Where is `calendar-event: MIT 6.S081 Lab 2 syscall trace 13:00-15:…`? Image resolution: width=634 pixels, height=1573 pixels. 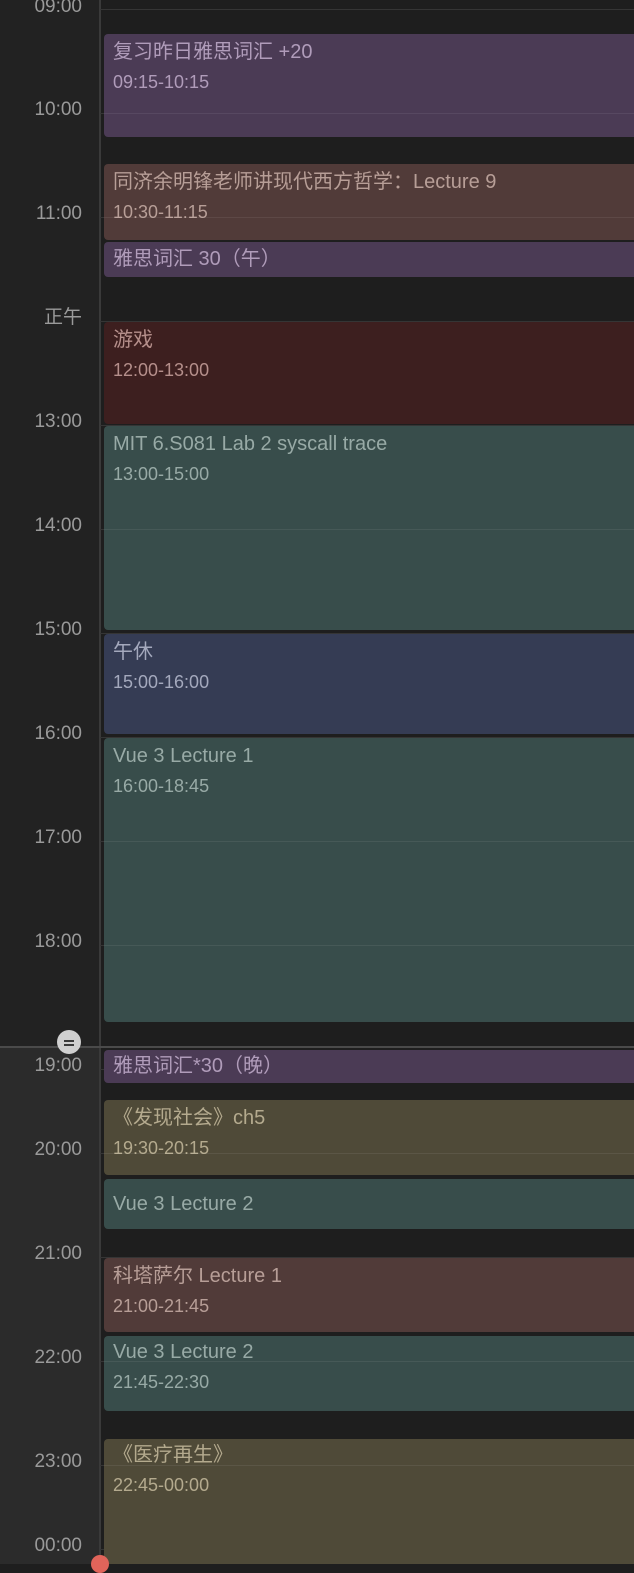 calendar-event: MIT 6.S081 Lab 2 syscall trace 13:00-15:… is located at coordinates (369, 528).